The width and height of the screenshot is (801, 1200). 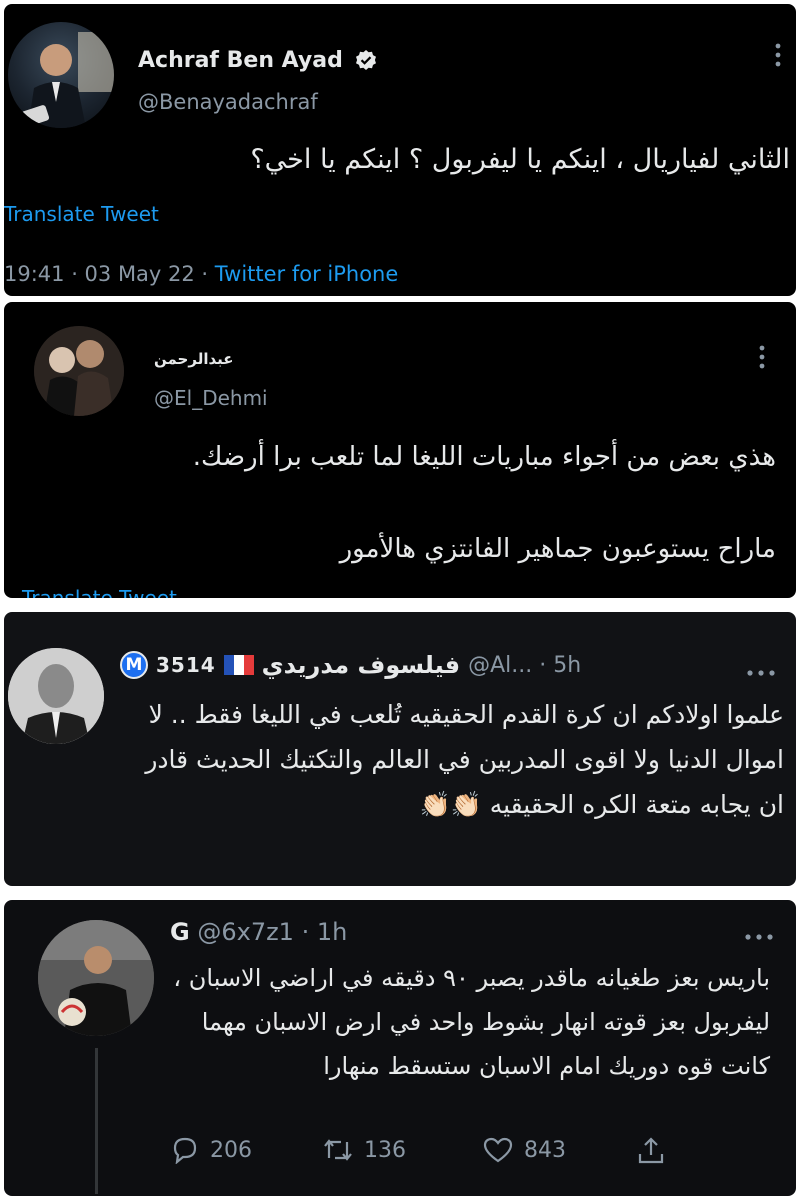 What do you see at coordinates (231, 1150) in the screenshot?
I see `reply-count: 206` at bounding box center [231, 1150].